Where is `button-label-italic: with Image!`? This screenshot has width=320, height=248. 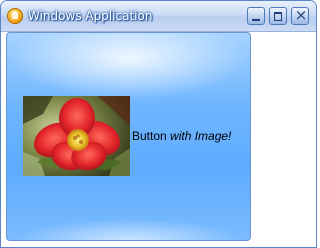
button-label-italic: with Image! is located at coordinates (201, 136).